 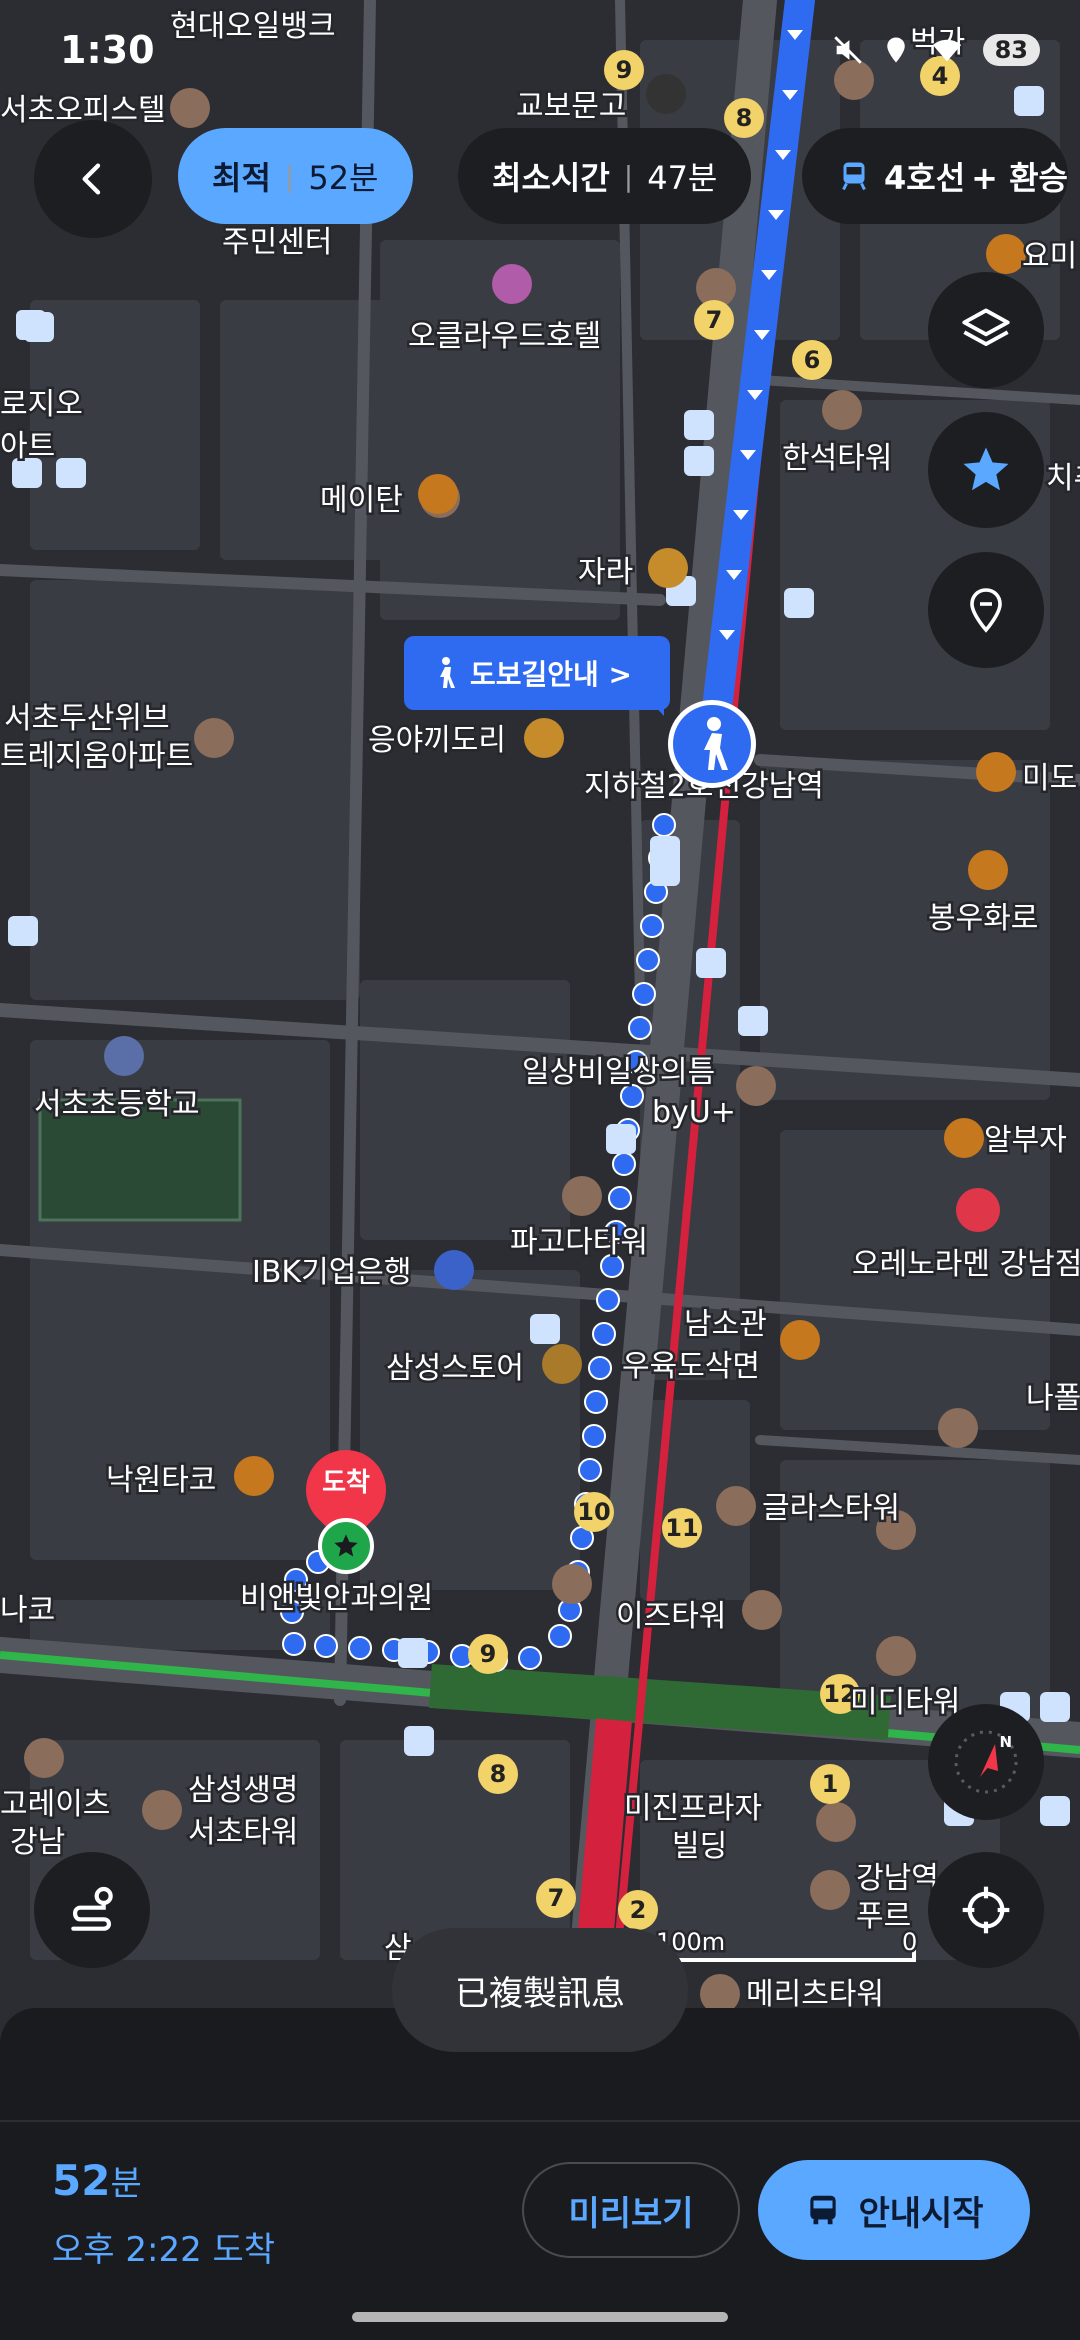 I want to click on my-location-button, so click(x=986, y=1910).